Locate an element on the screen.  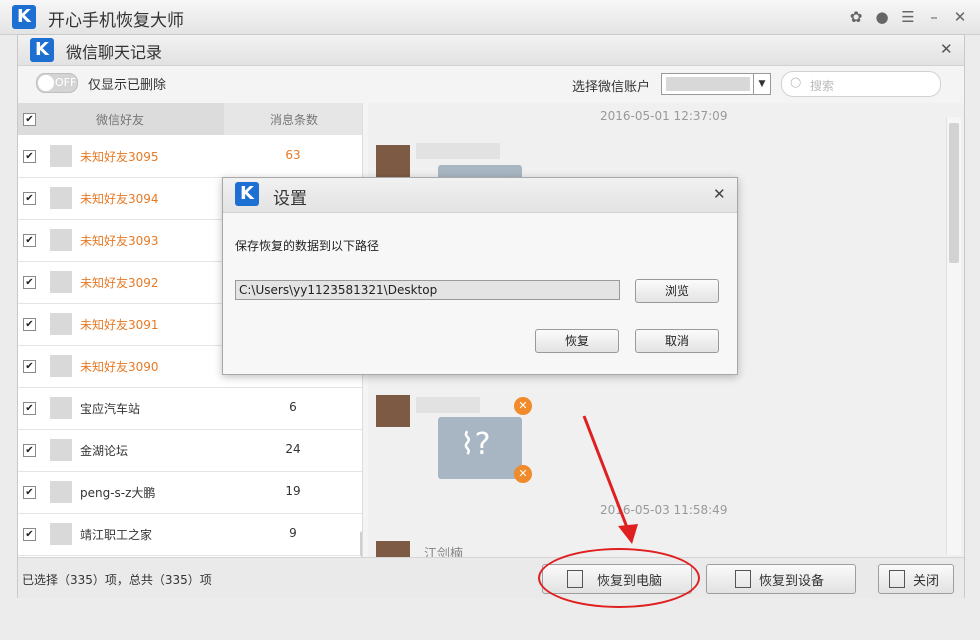
annotation-ellipse is located at coordinates (619, 578).